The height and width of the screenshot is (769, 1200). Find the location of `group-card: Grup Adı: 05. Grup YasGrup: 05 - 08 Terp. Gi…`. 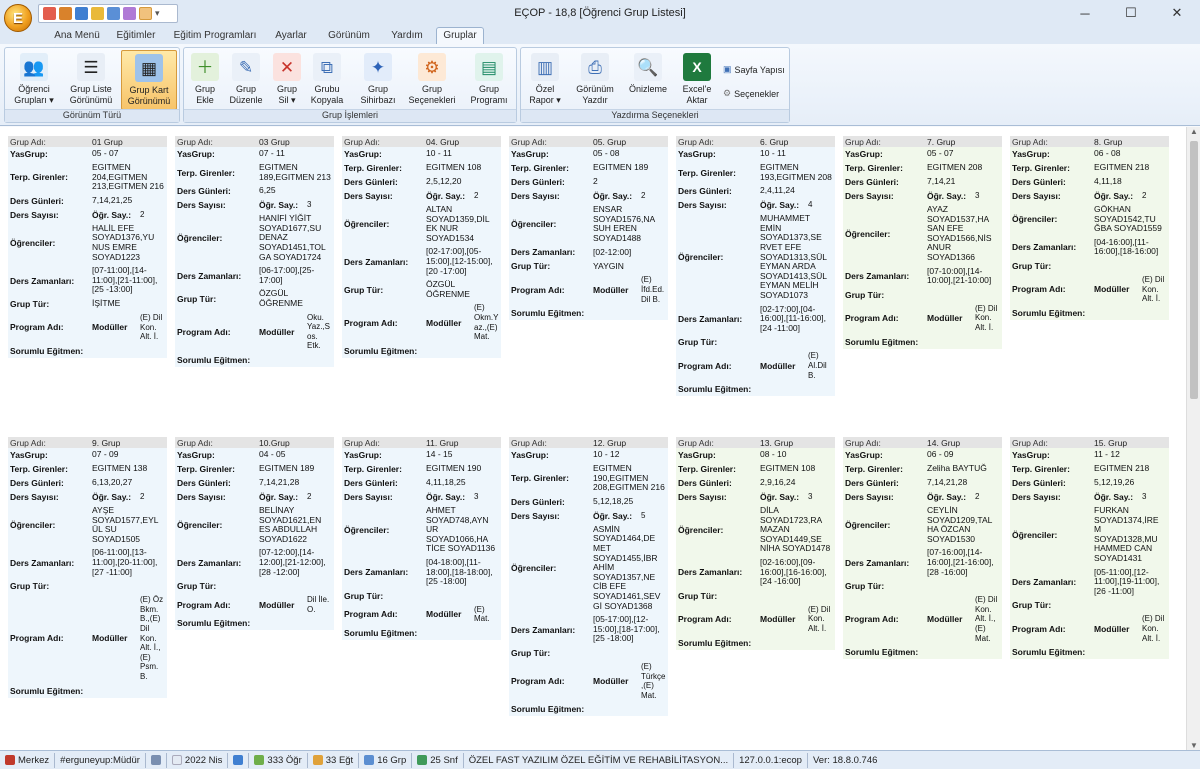

group-card: Grup Adı: 05. Grup YasGrup: 05 - 08 Terp. Gi… is located at coordinates (588, 228).